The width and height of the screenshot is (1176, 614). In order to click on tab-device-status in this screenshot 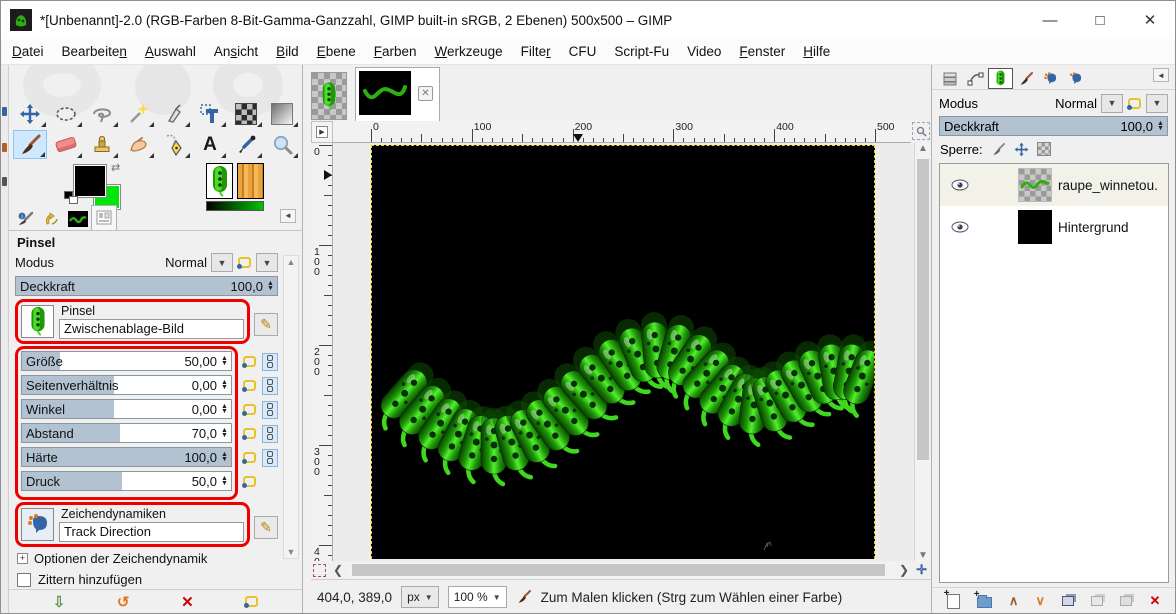, I will do `click(104, 217)`.